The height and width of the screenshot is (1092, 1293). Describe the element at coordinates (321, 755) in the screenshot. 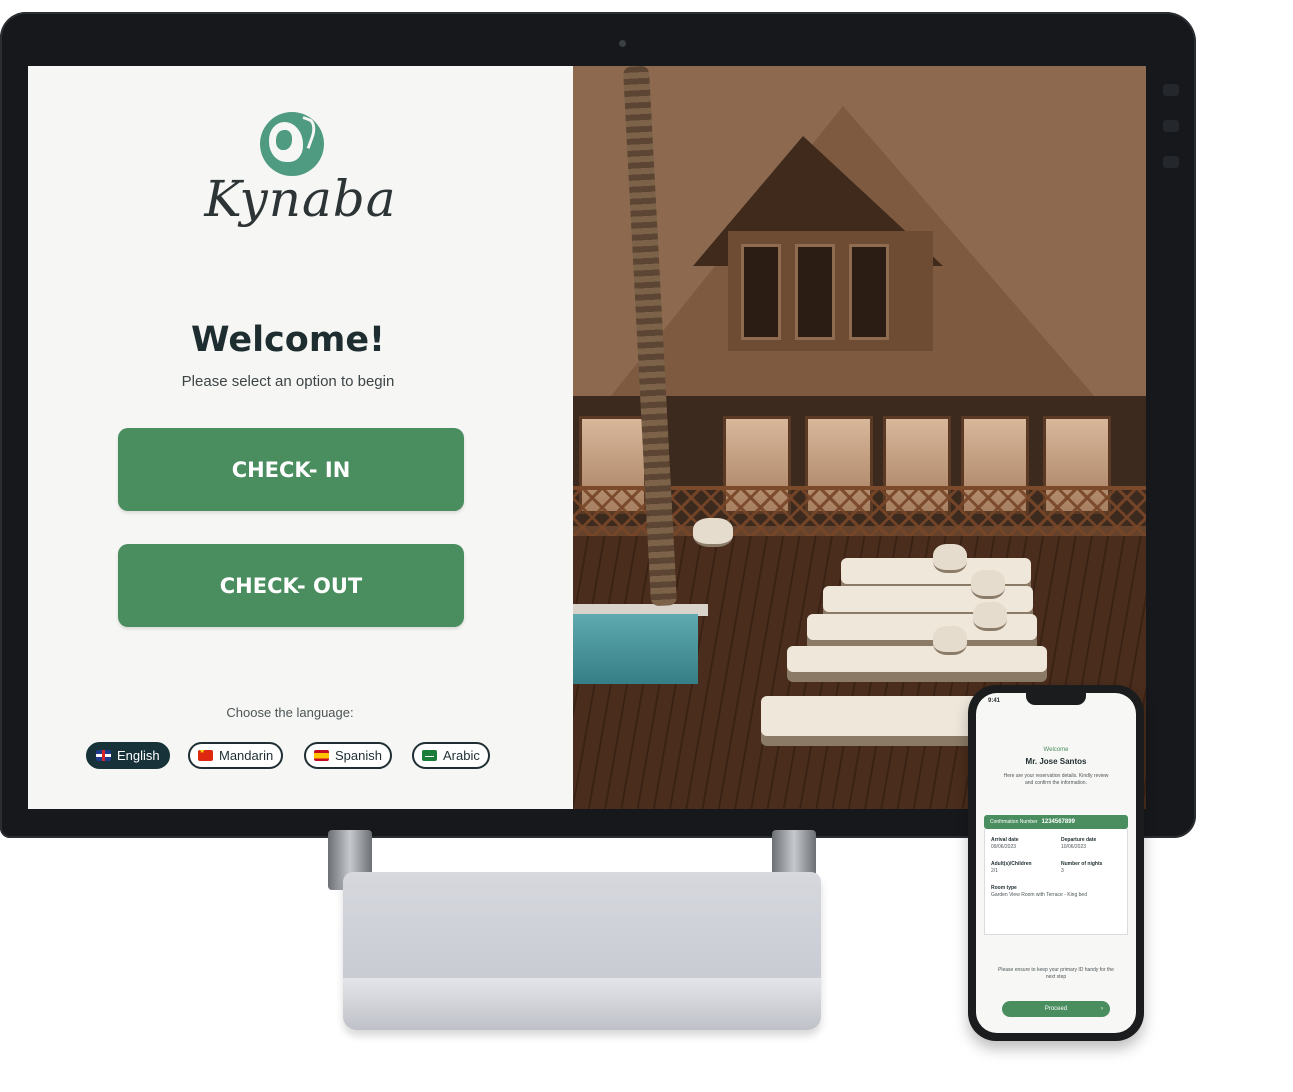

I see `spain-flag-icon` at that location.